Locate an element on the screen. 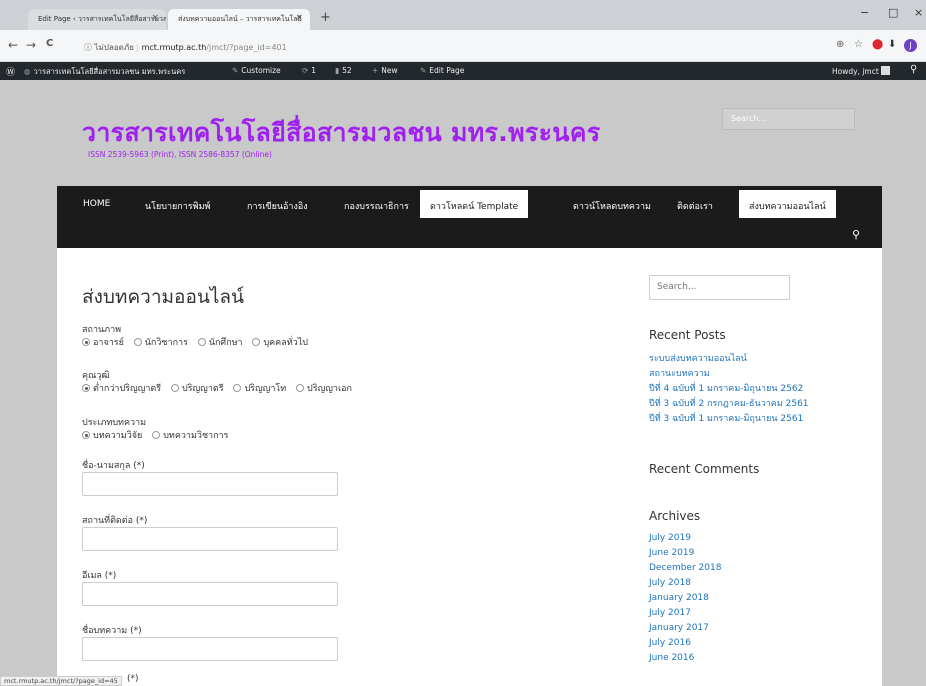 Image resolution: width=926 pixels, height=686 pixels. address-label: สถานที่ติดต่อ (*) is located at coordinates (115, 521).